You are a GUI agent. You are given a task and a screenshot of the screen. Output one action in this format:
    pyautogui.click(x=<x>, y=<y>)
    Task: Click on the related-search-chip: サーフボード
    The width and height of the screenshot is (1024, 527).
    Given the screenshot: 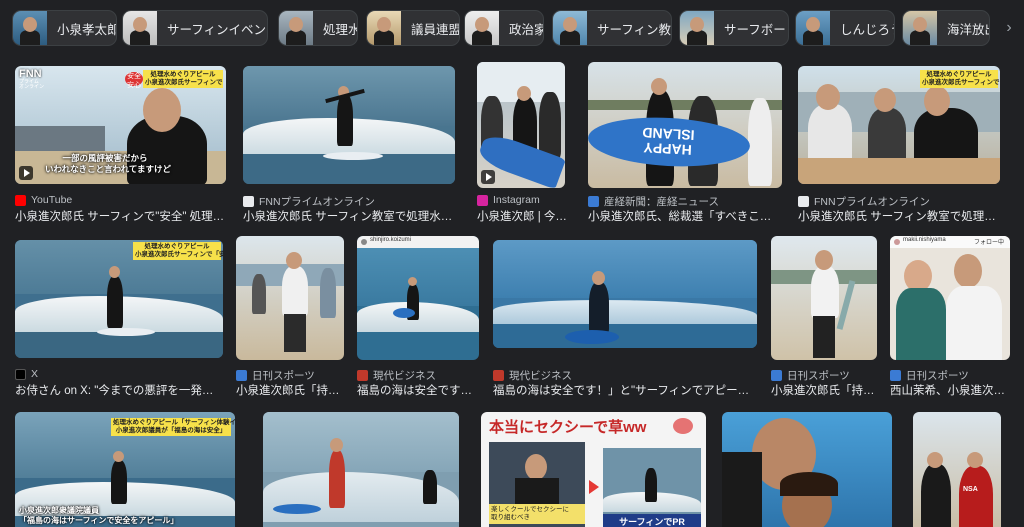 What is the action you would take?
    pyautogui.click(x=734, y=28)
    